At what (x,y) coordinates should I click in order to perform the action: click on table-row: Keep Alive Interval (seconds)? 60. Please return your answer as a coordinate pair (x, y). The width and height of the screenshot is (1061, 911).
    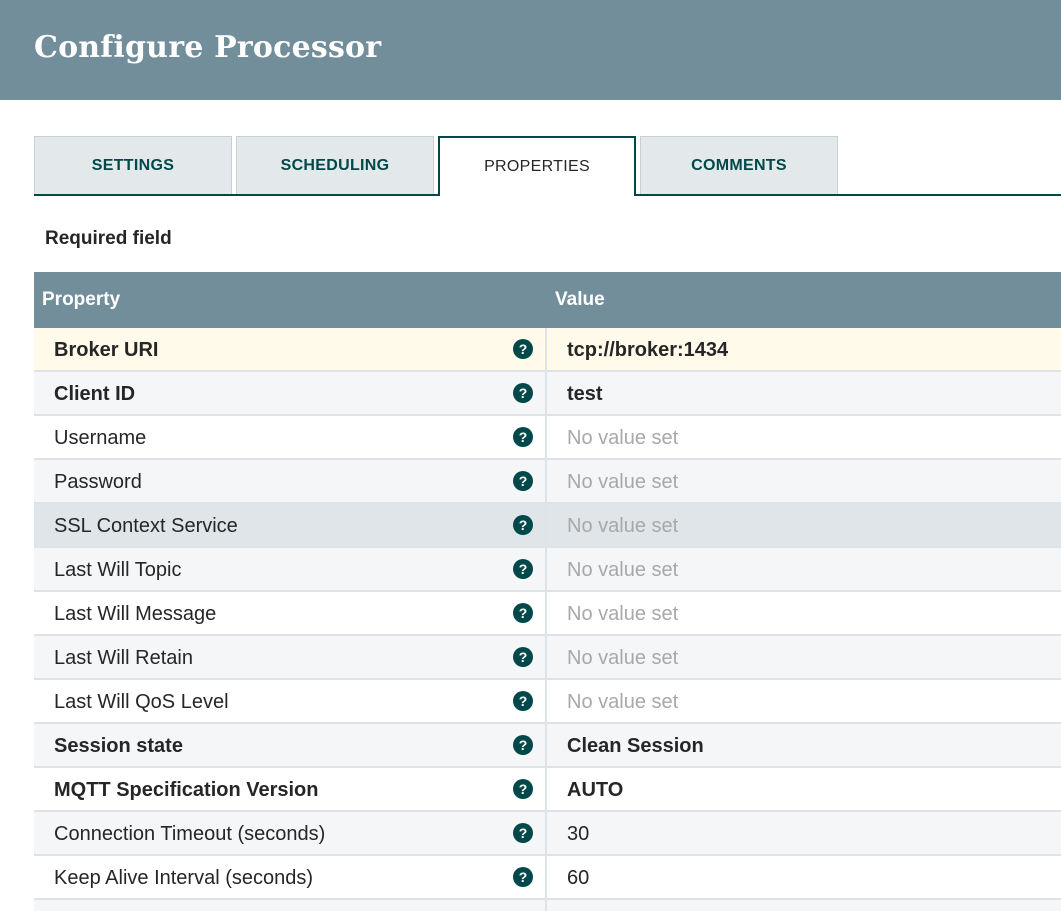
    Looking at the image, I should click on (547, 878).